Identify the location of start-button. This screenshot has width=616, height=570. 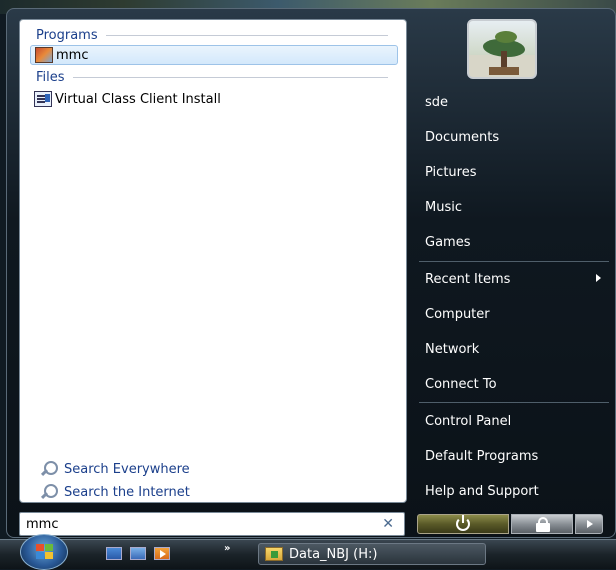
(44, 552).